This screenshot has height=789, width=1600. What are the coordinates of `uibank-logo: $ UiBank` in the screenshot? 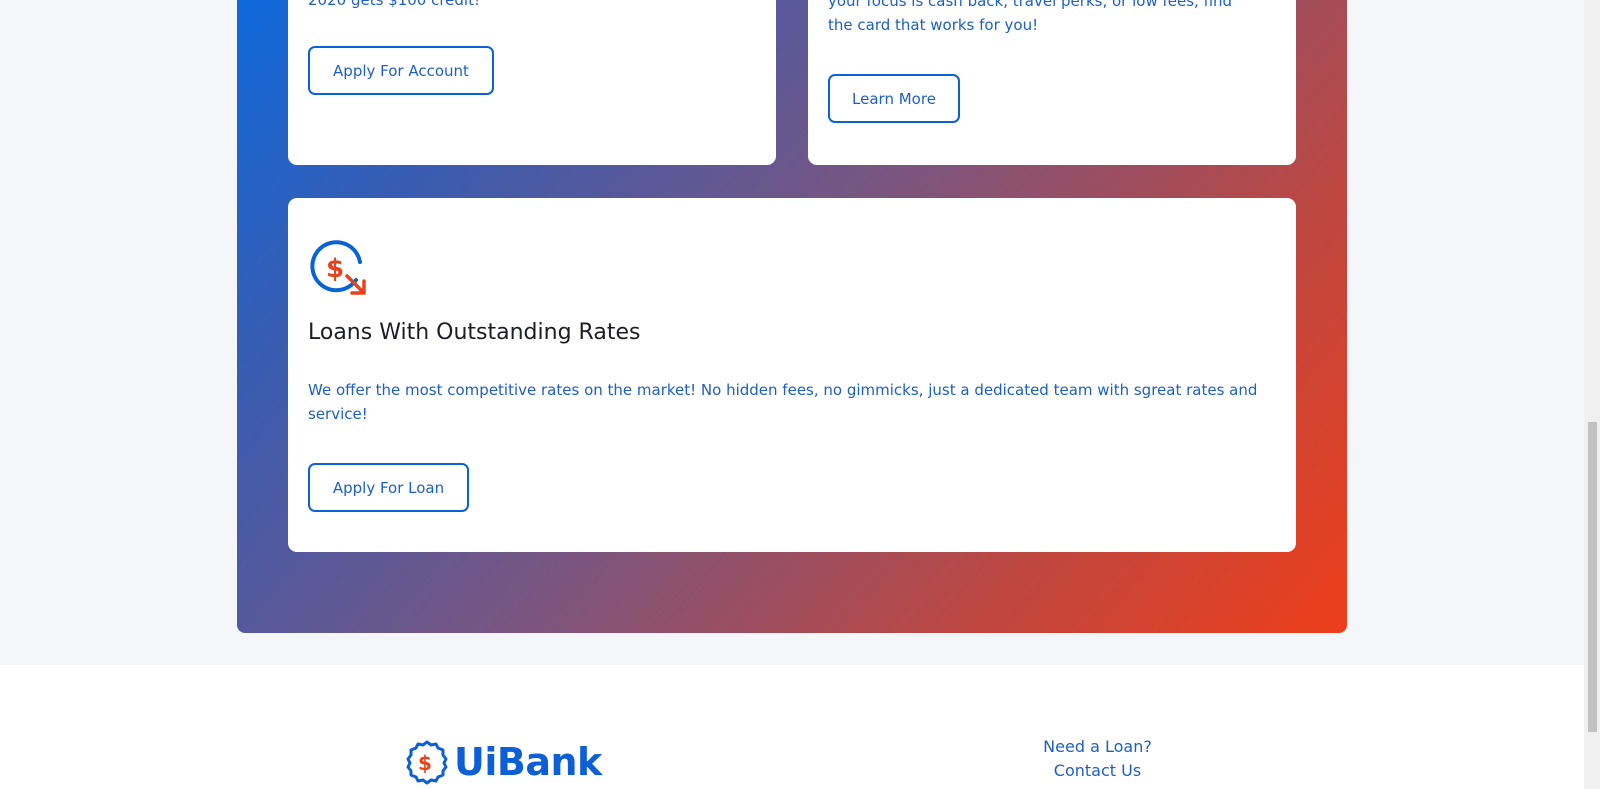 It's located at (503, 762).